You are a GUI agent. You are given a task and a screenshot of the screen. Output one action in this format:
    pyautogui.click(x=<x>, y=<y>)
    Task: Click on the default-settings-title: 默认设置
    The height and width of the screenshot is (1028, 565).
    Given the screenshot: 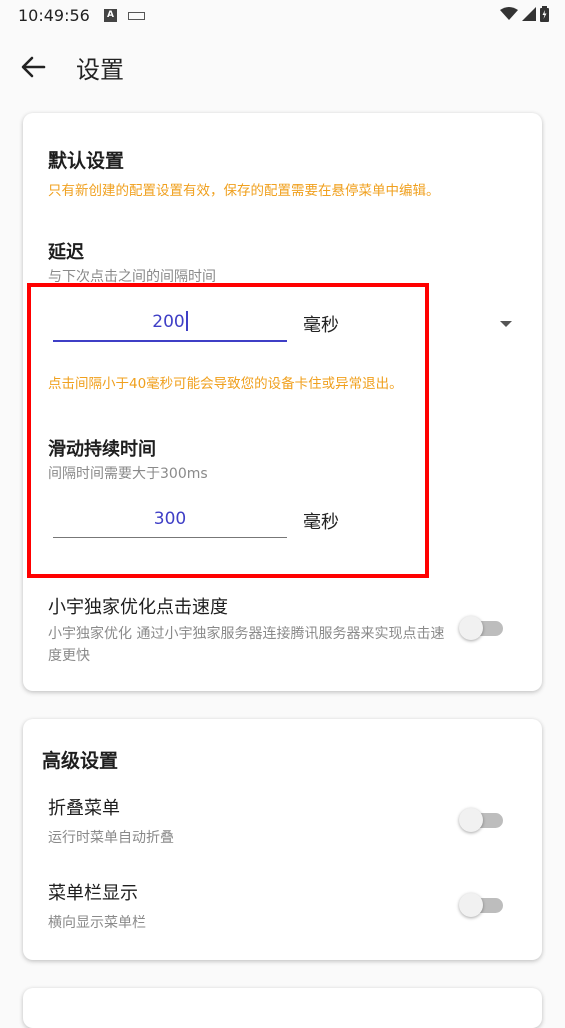 What is the action you would take?
    pyautogui.click(x=86, y=161)
    